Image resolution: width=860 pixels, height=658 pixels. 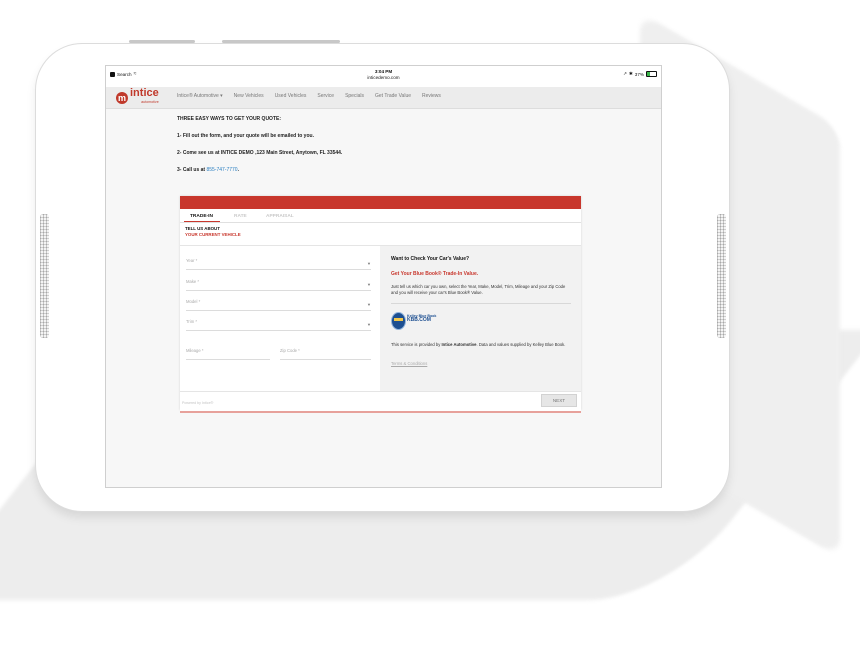 I want to click on status-url: inticedemo.com, so click(x=383, y=78).